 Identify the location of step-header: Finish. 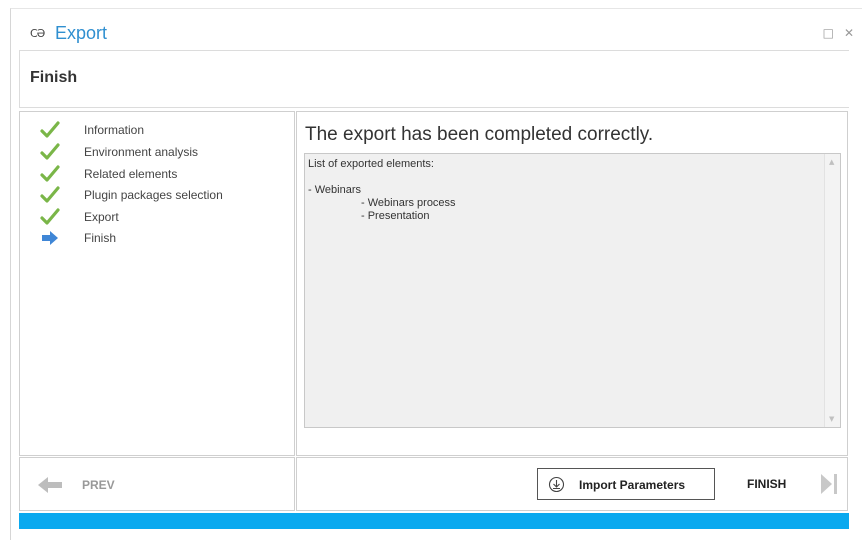
(434, 79).